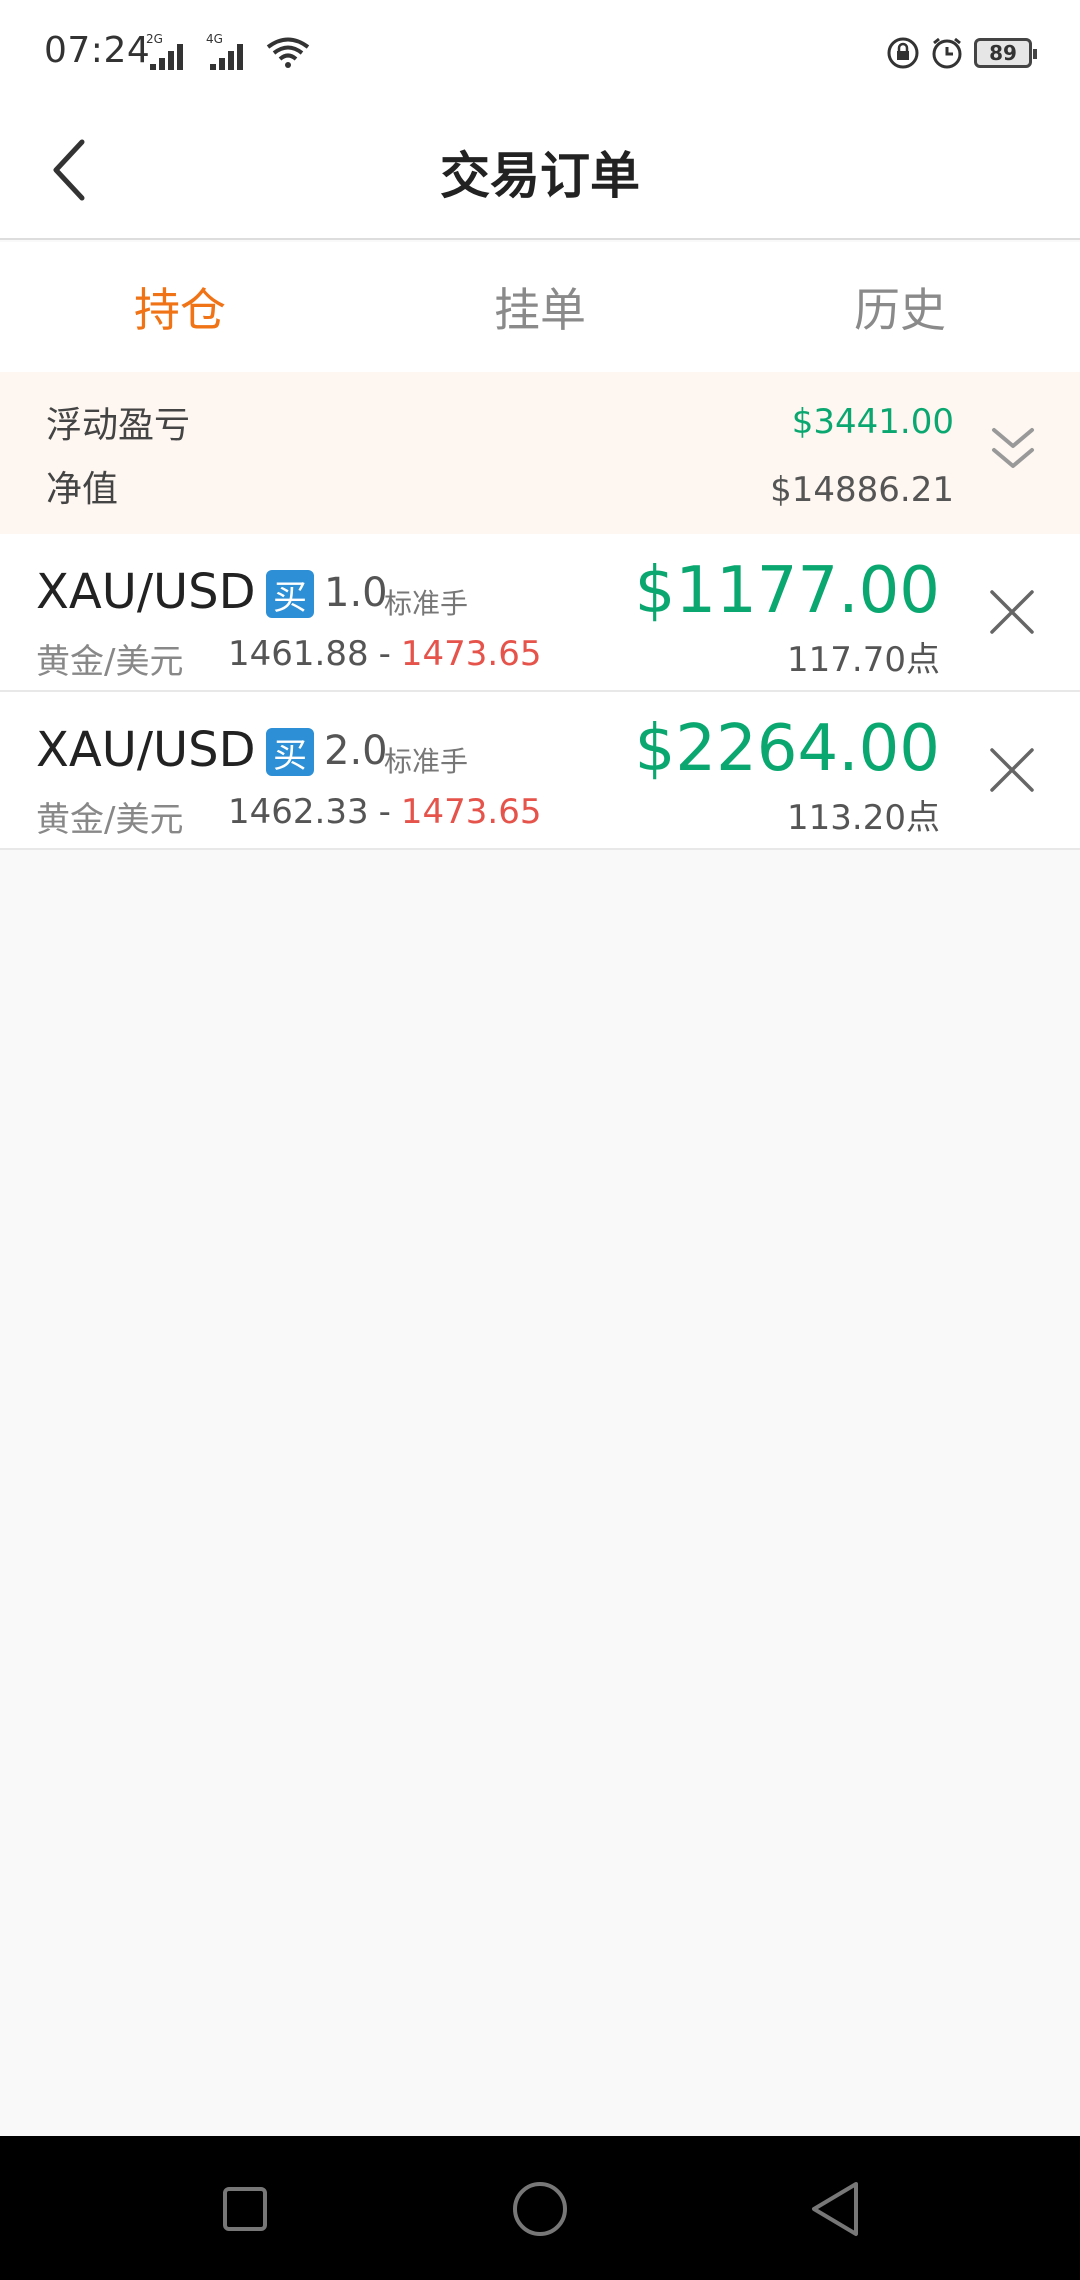 The image size is (1080, 2280). What do you see at coordinates (356, 593) in the screenshot?
I see `position-lots: 1.0` at bounding box center [356, 593].